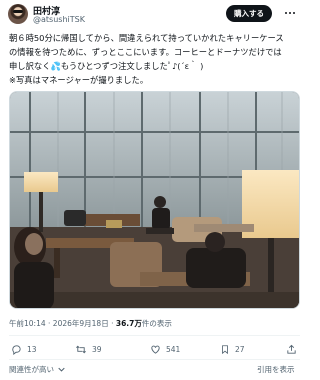 The width and height of the screenshot is (320, 380). What do you see at coordinates (31, 369) in the screenshot?
I see `sort-label: 関連性が高い` at bounding box center [31, 369].